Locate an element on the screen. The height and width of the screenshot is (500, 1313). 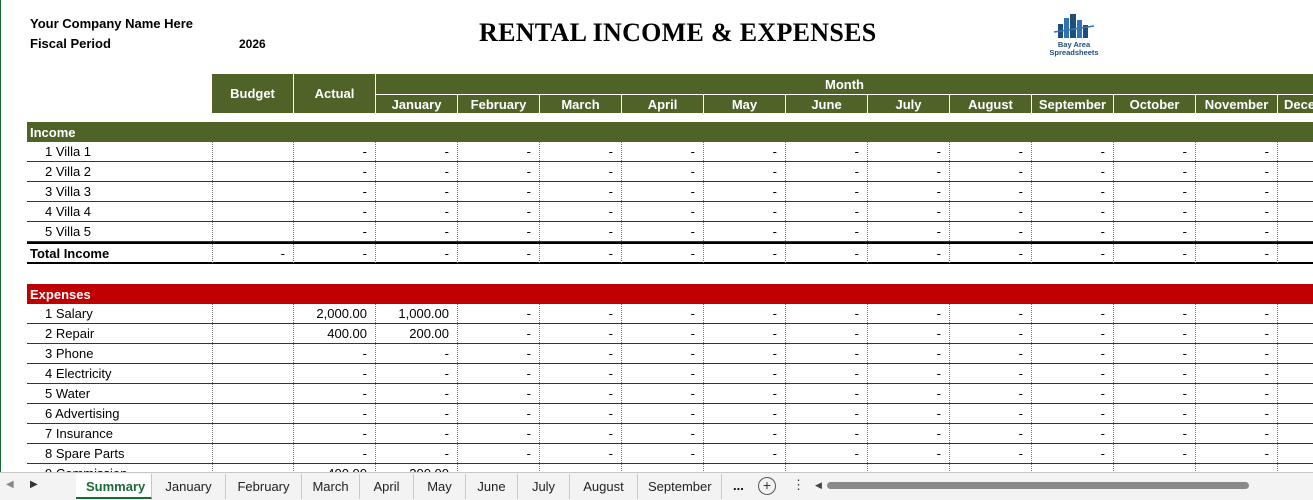
sheet-tab: May is located at coordinates (440, 486).